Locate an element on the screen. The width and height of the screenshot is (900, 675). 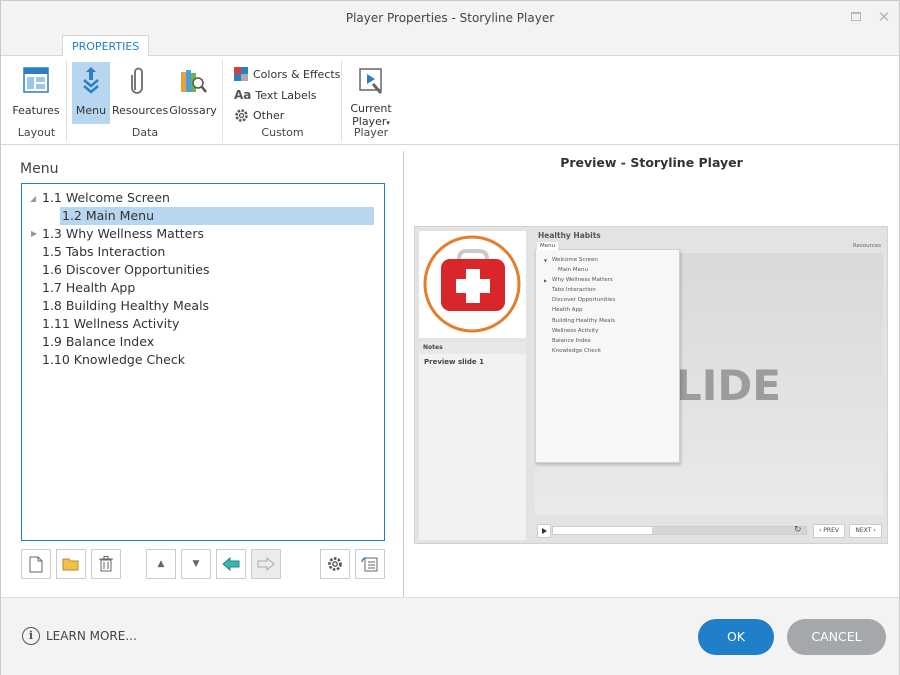
preview-menu-item: Main Menu is located at coordinates (573, 270).